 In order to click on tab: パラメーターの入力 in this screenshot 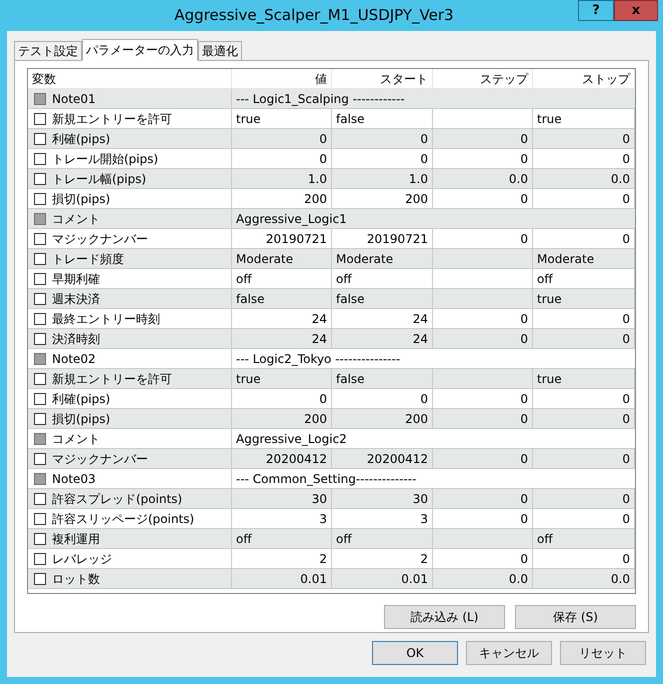, I will do `click(140, 50)`.